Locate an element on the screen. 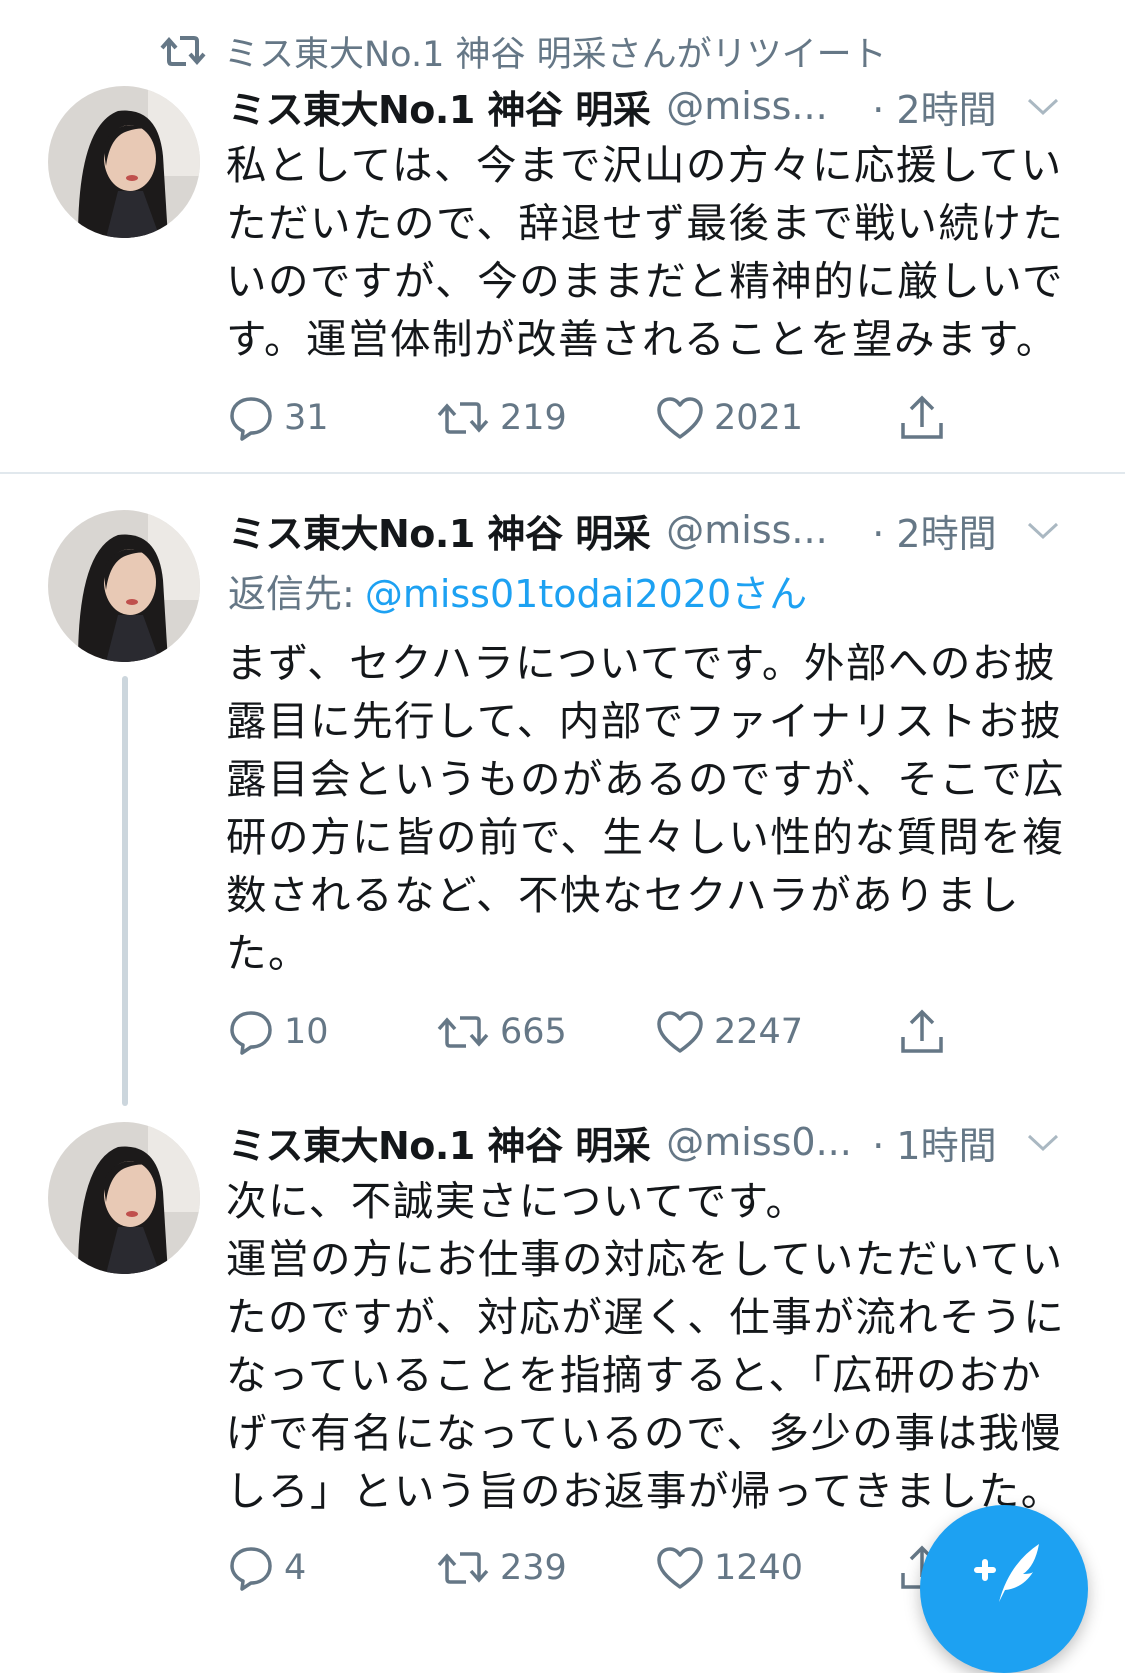 Image resolution: width=1125 pixels, height=1673 pixels. retweet-count: 219 is located at coordinates (533, 418).